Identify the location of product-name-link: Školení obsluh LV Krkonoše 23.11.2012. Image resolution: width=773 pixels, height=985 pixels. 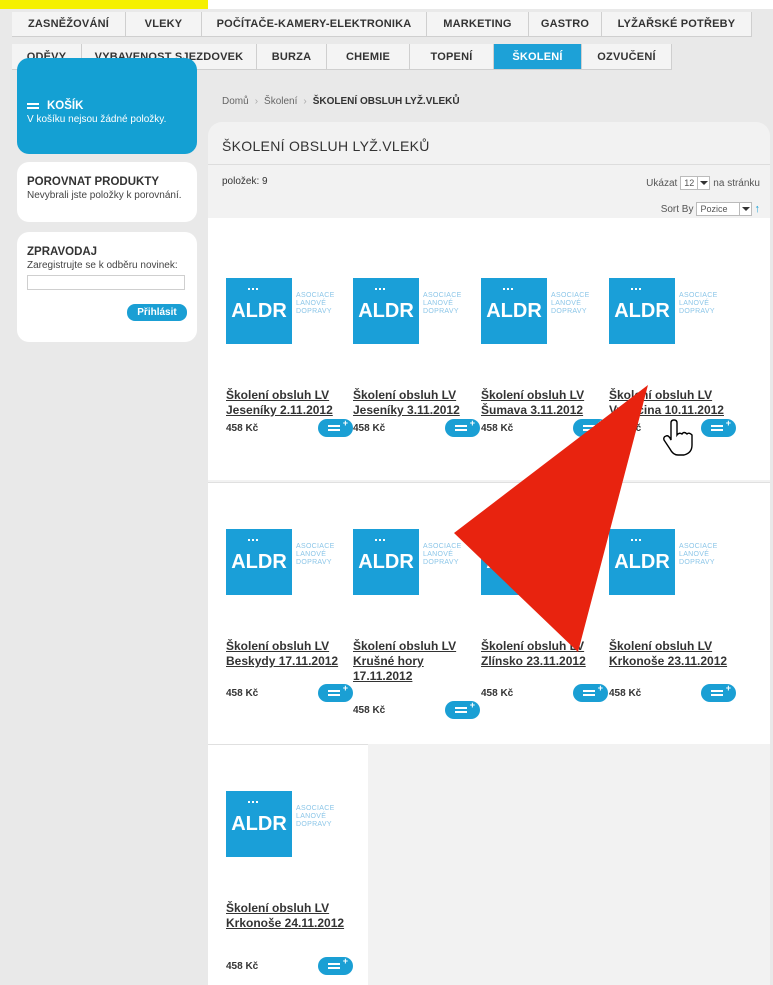
(674, 654).